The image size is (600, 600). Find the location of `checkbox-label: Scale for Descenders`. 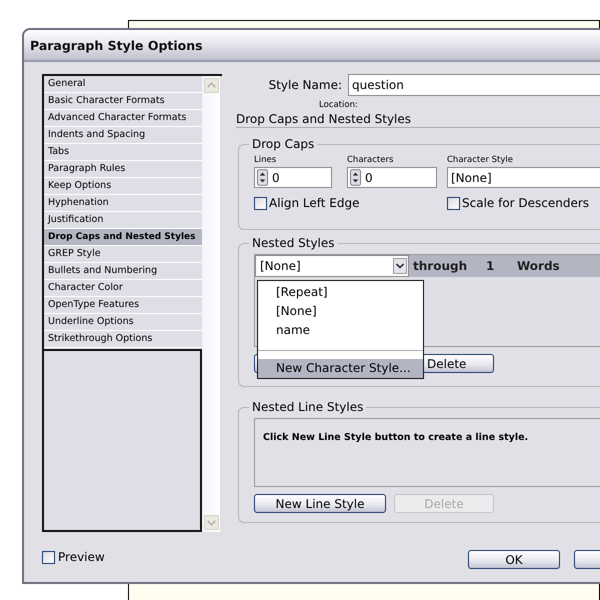

checkbox-label: Scale for Descenders is located at coordinates (526, 203).